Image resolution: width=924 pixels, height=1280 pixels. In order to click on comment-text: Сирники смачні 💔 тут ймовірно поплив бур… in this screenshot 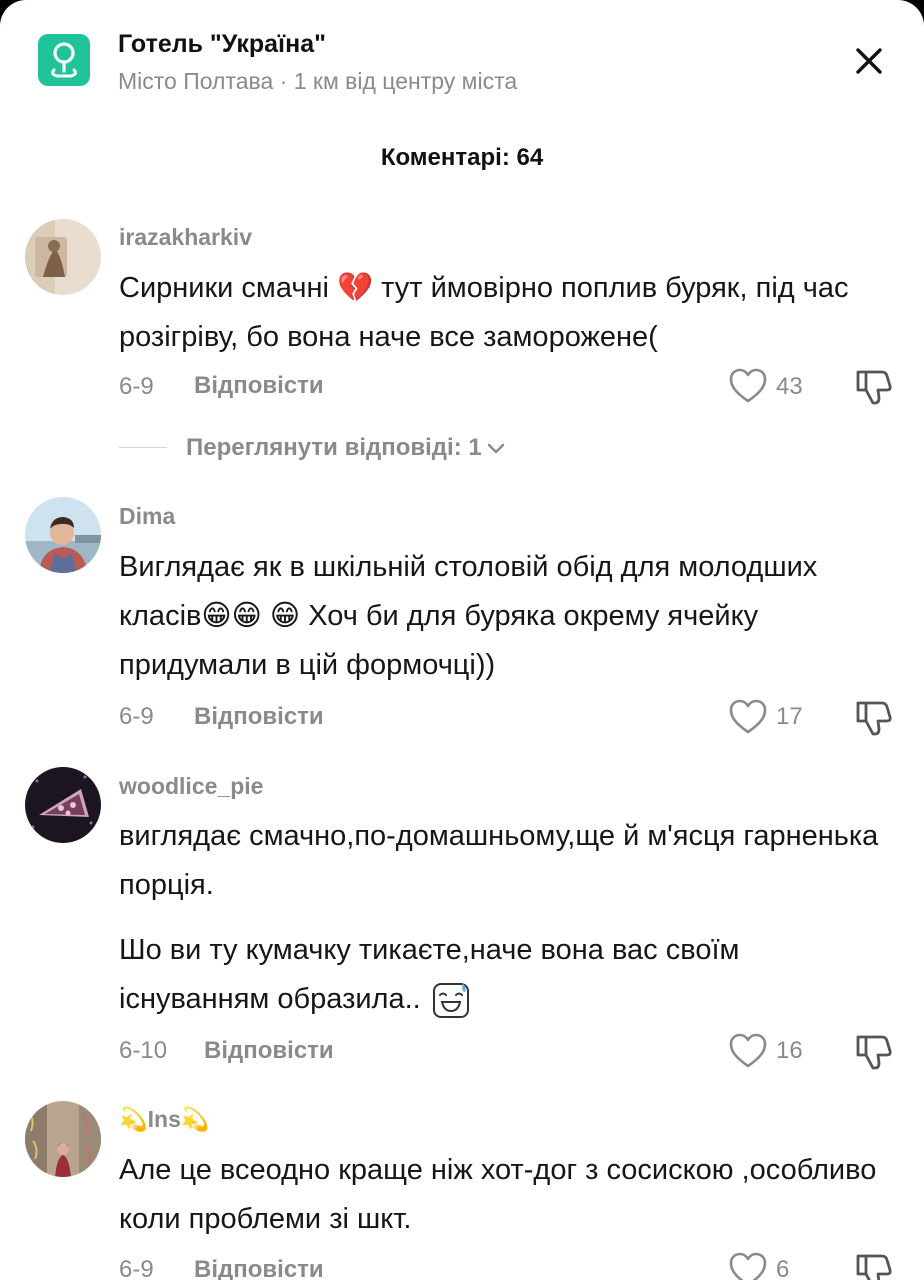, I will do `click(484, 312)`.